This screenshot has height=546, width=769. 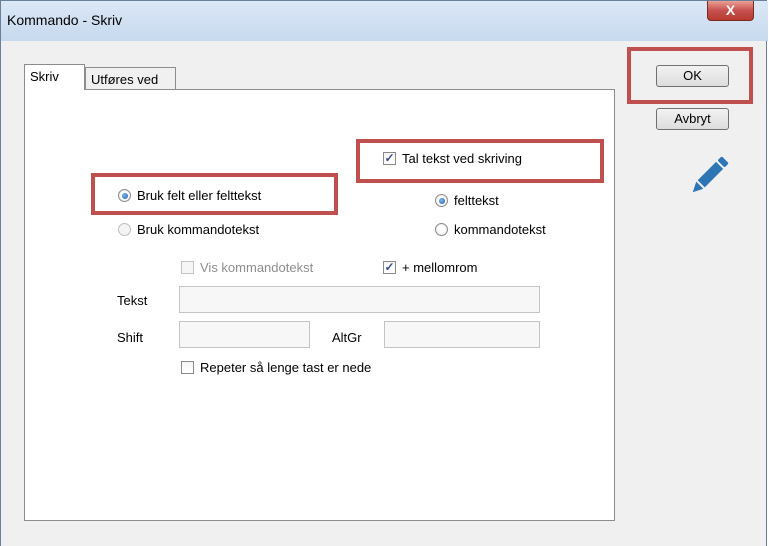 I want to click on text-input, so click(x=359, y=299).